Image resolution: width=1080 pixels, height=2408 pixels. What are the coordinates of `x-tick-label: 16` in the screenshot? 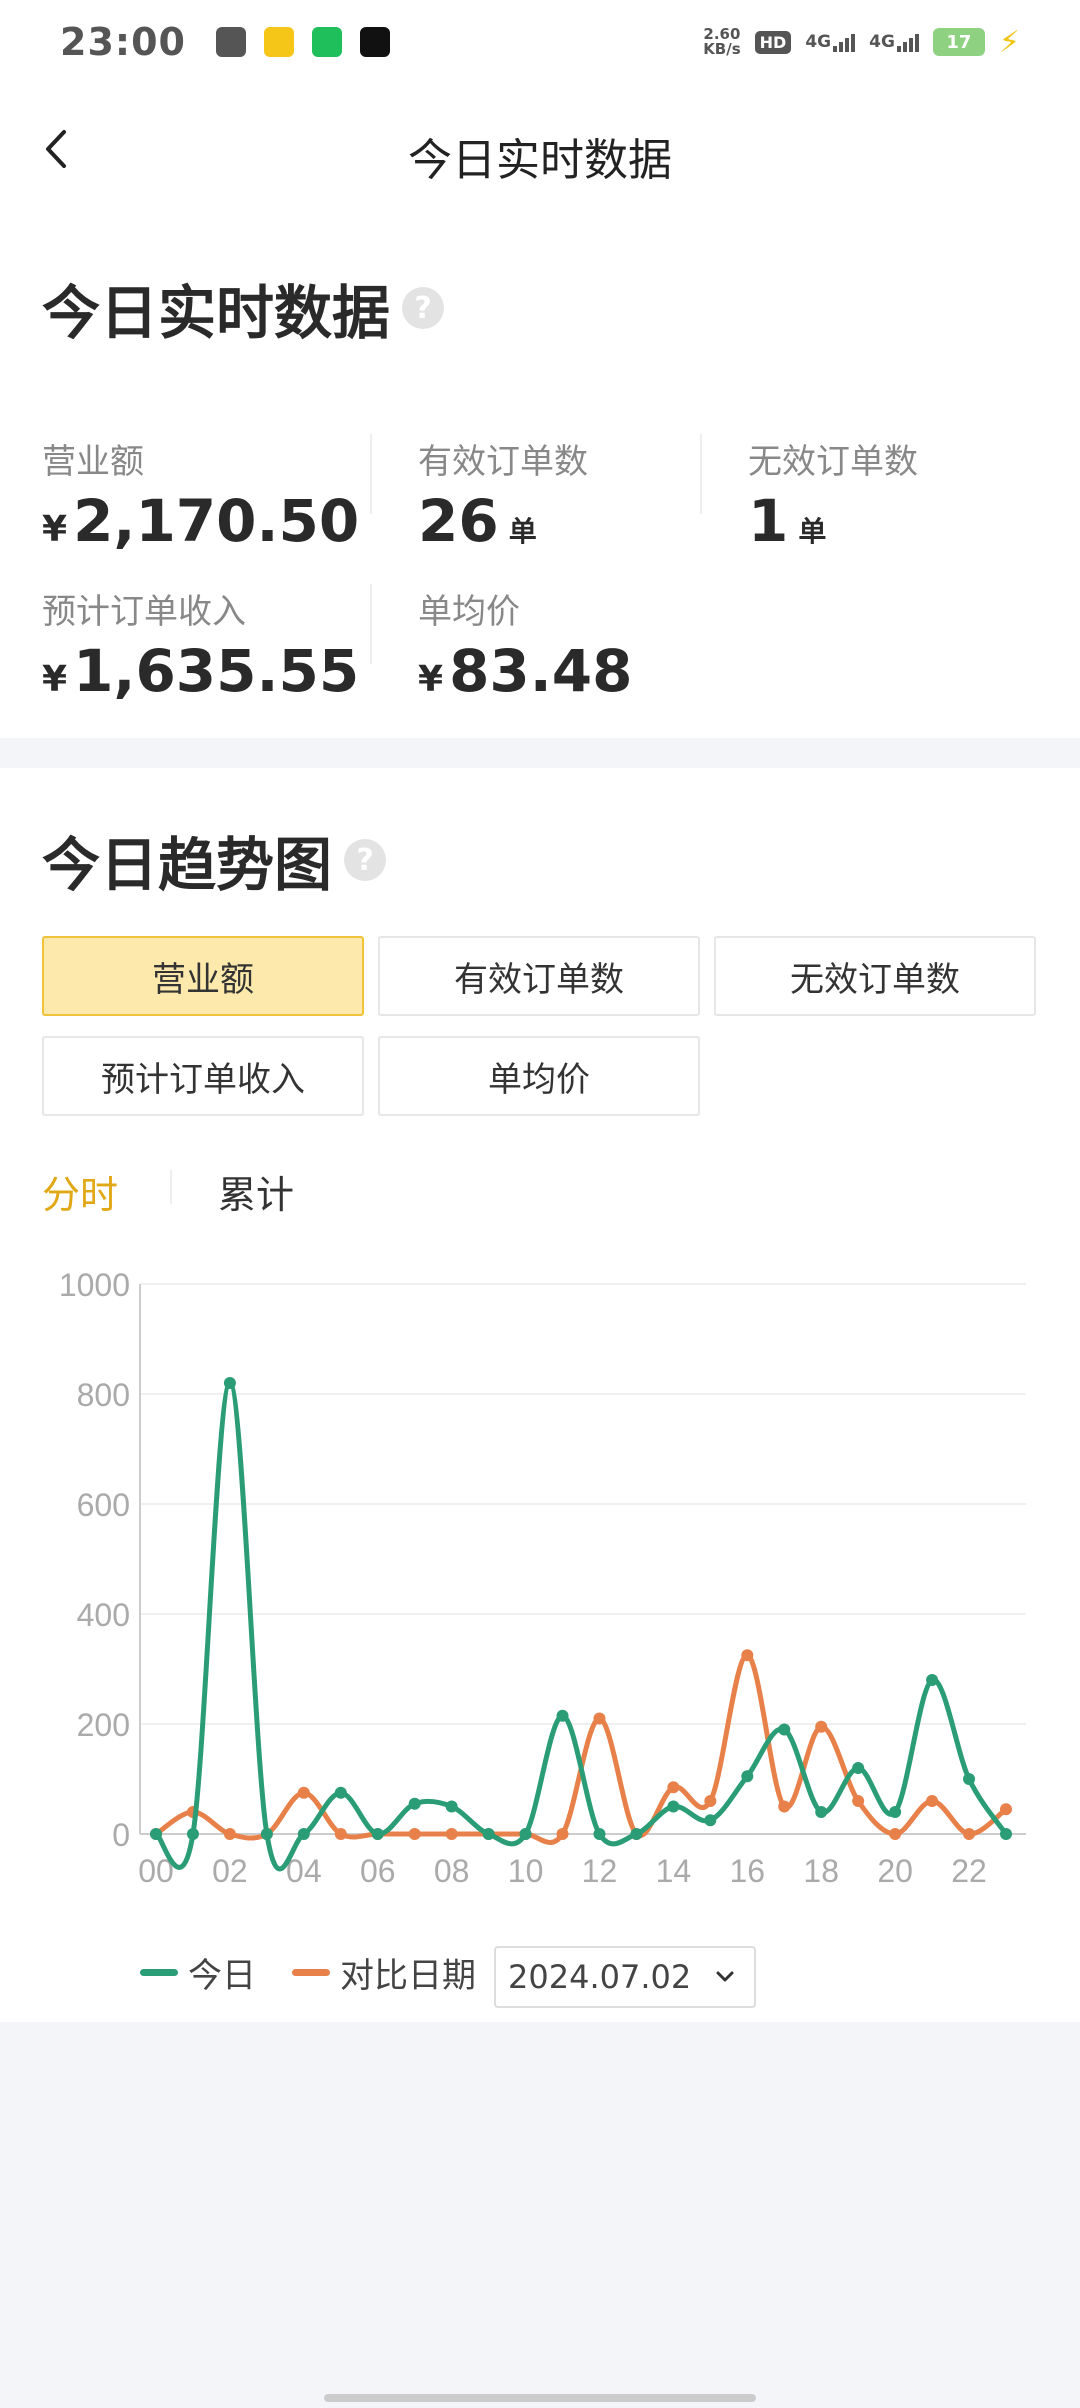 It's located at (748, 1871).